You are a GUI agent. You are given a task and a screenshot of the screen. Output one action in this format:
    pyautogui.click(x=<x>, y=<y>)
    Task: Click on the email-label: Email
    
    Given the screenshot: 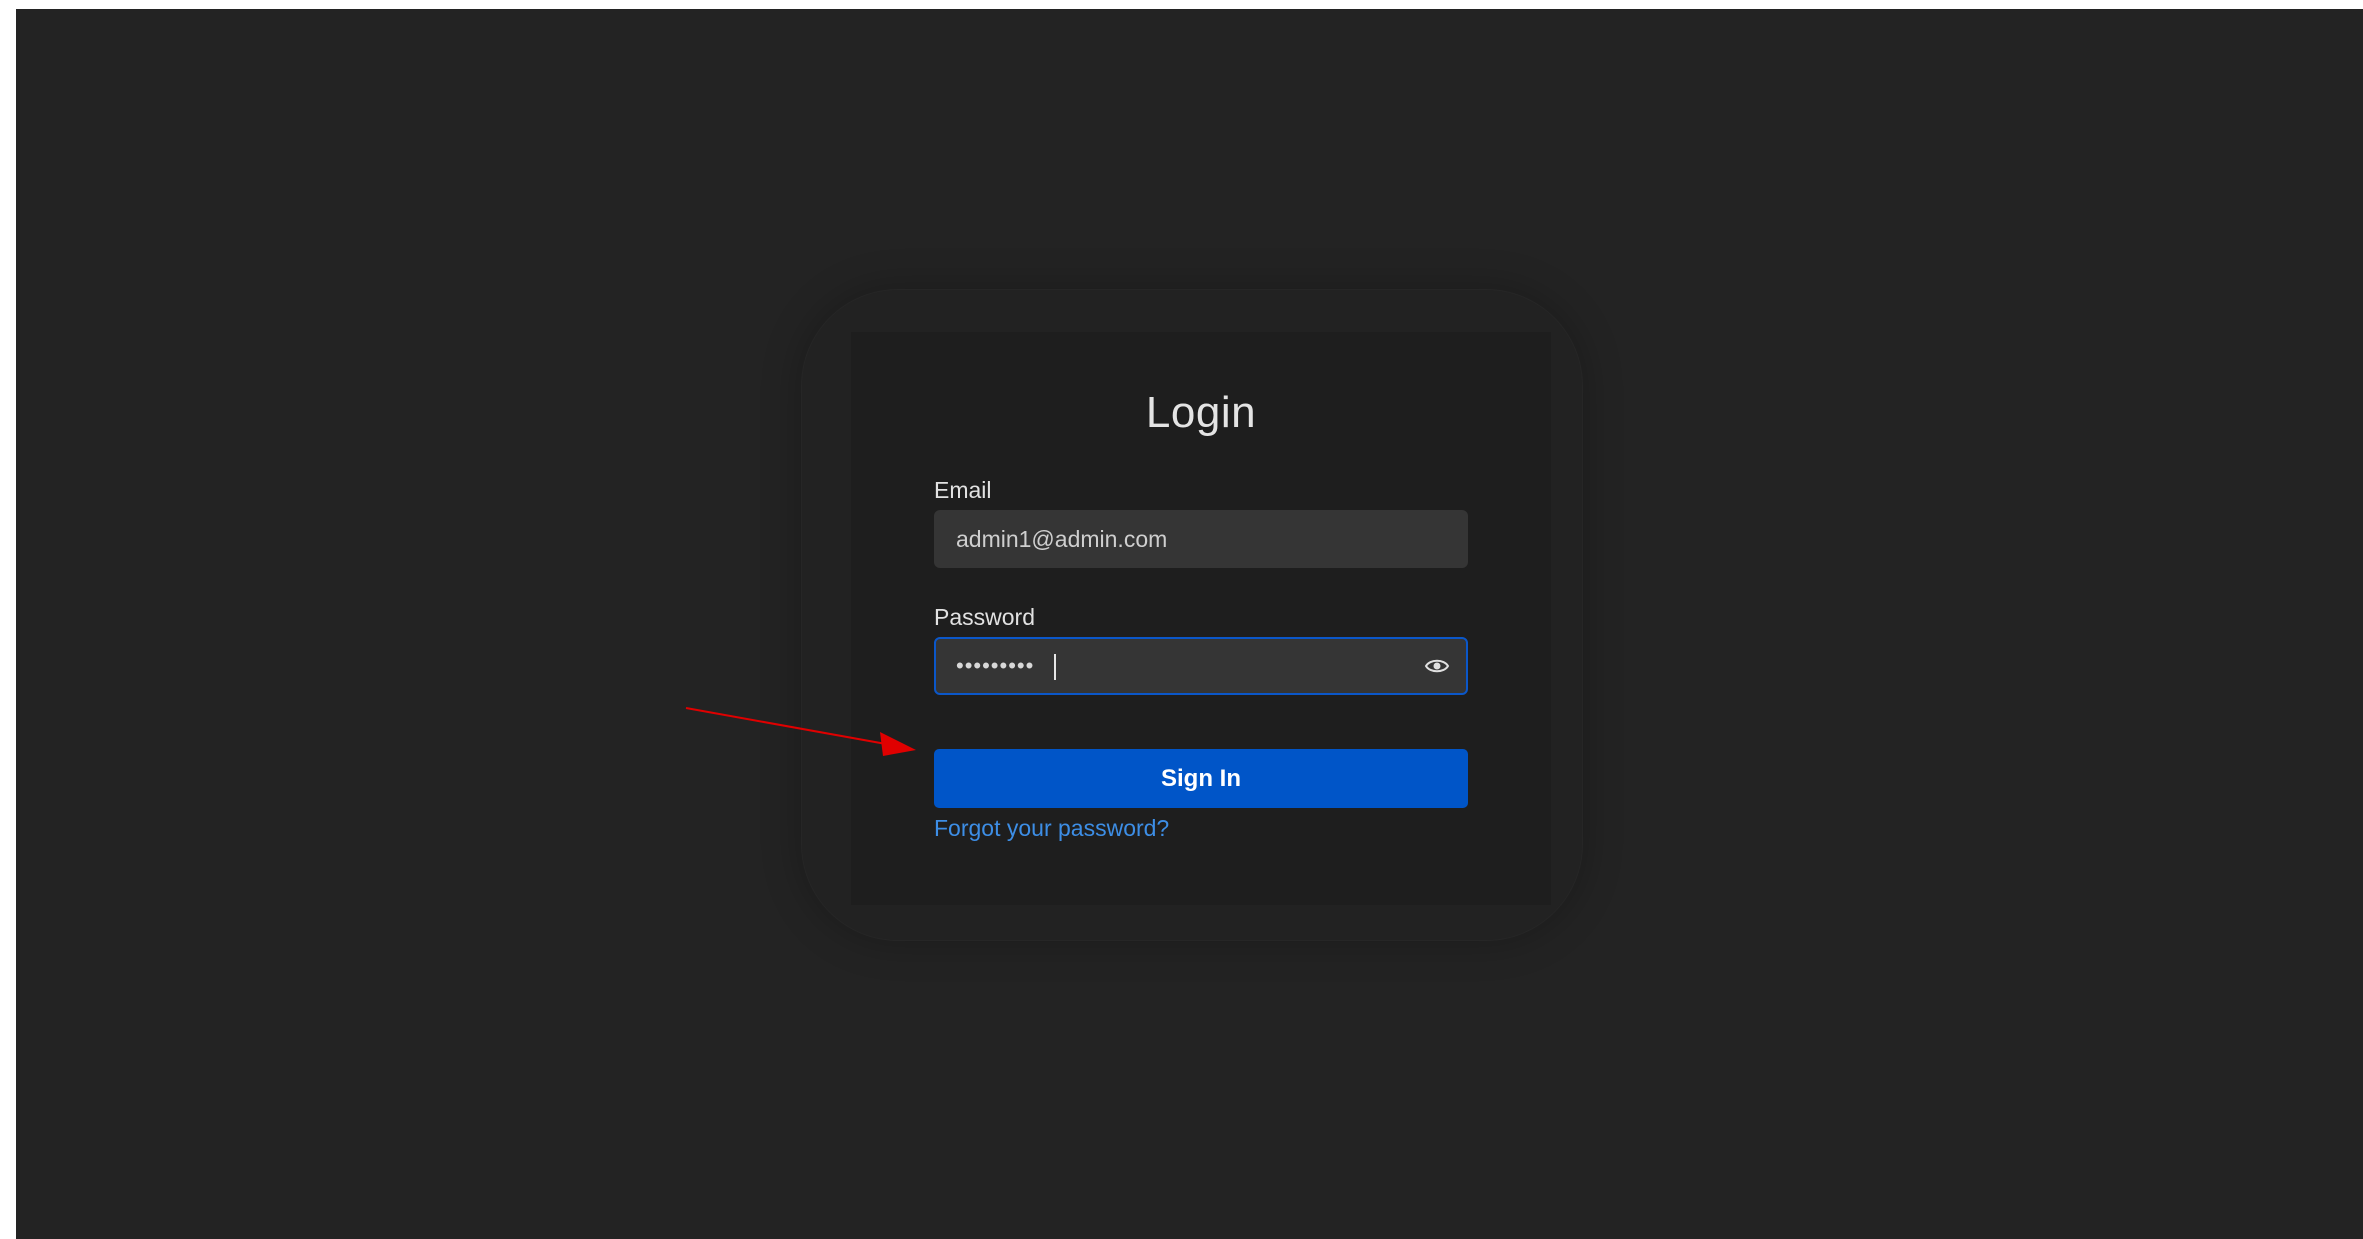 What is the action you would take?
    pyautogui.click(x=963, y=490)
    